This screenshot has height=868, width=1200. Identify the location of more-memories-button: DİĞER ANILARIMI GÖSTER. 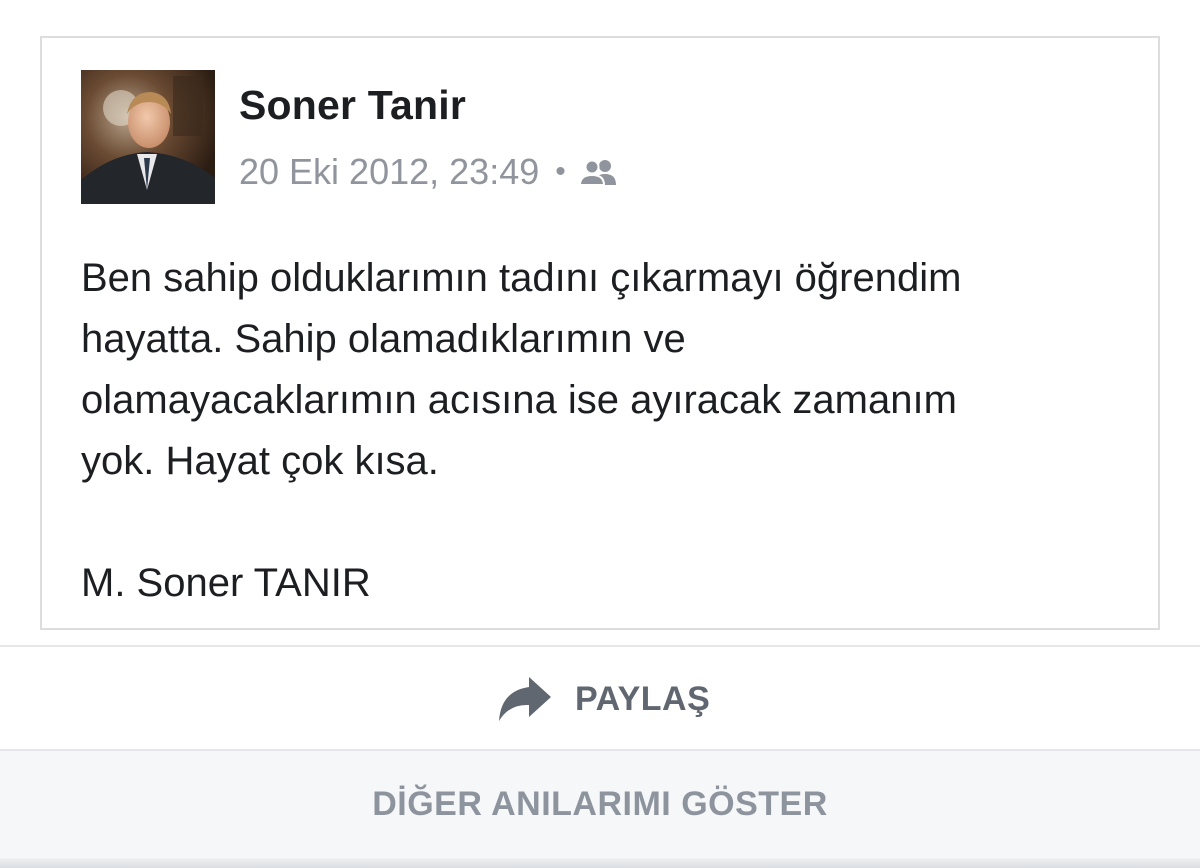
(600, 809).